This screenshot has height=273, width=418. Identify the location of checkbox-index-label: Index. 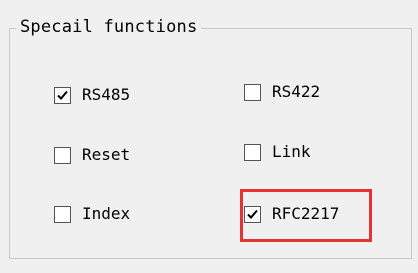
(106, 213).